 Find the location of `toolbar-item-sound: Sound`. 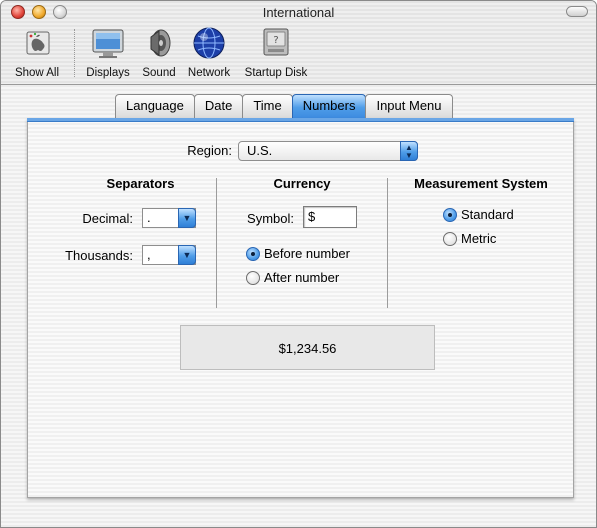

toolbar-item-sound: Sound is located at coordinates (159, 52).